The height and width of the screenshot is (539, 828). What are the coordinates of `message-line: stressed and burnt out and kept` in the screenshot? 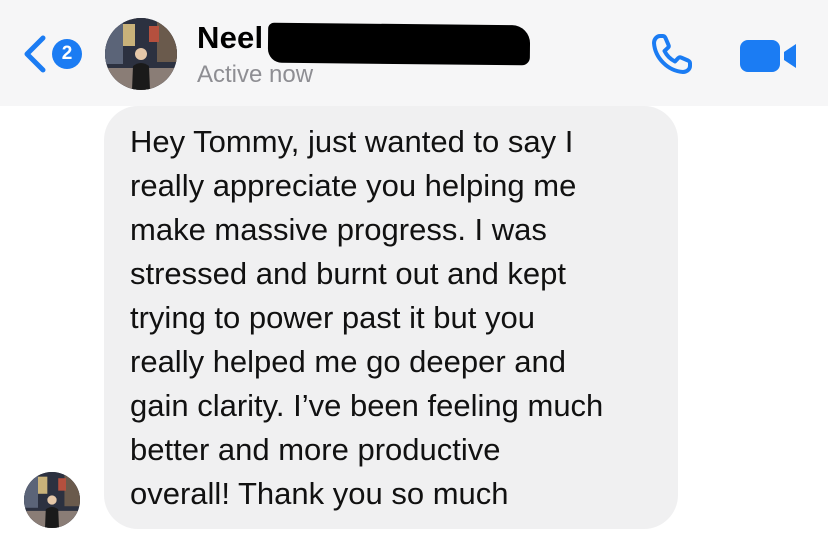 It's located at (348, 273).